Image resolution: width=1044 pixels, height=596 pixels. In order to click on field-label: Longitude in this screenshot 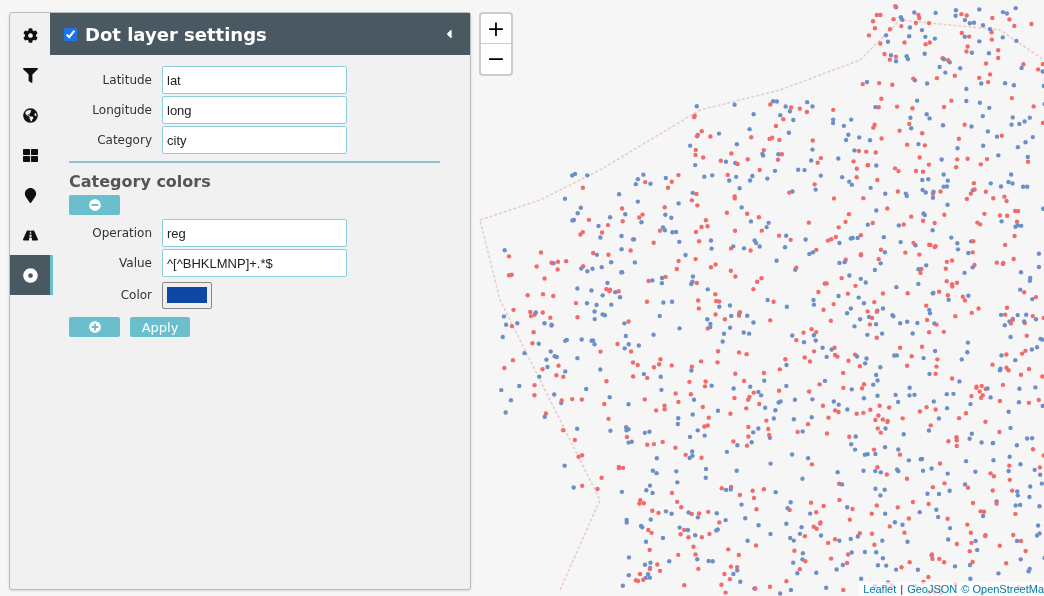, I will do `click(122, 110)`.